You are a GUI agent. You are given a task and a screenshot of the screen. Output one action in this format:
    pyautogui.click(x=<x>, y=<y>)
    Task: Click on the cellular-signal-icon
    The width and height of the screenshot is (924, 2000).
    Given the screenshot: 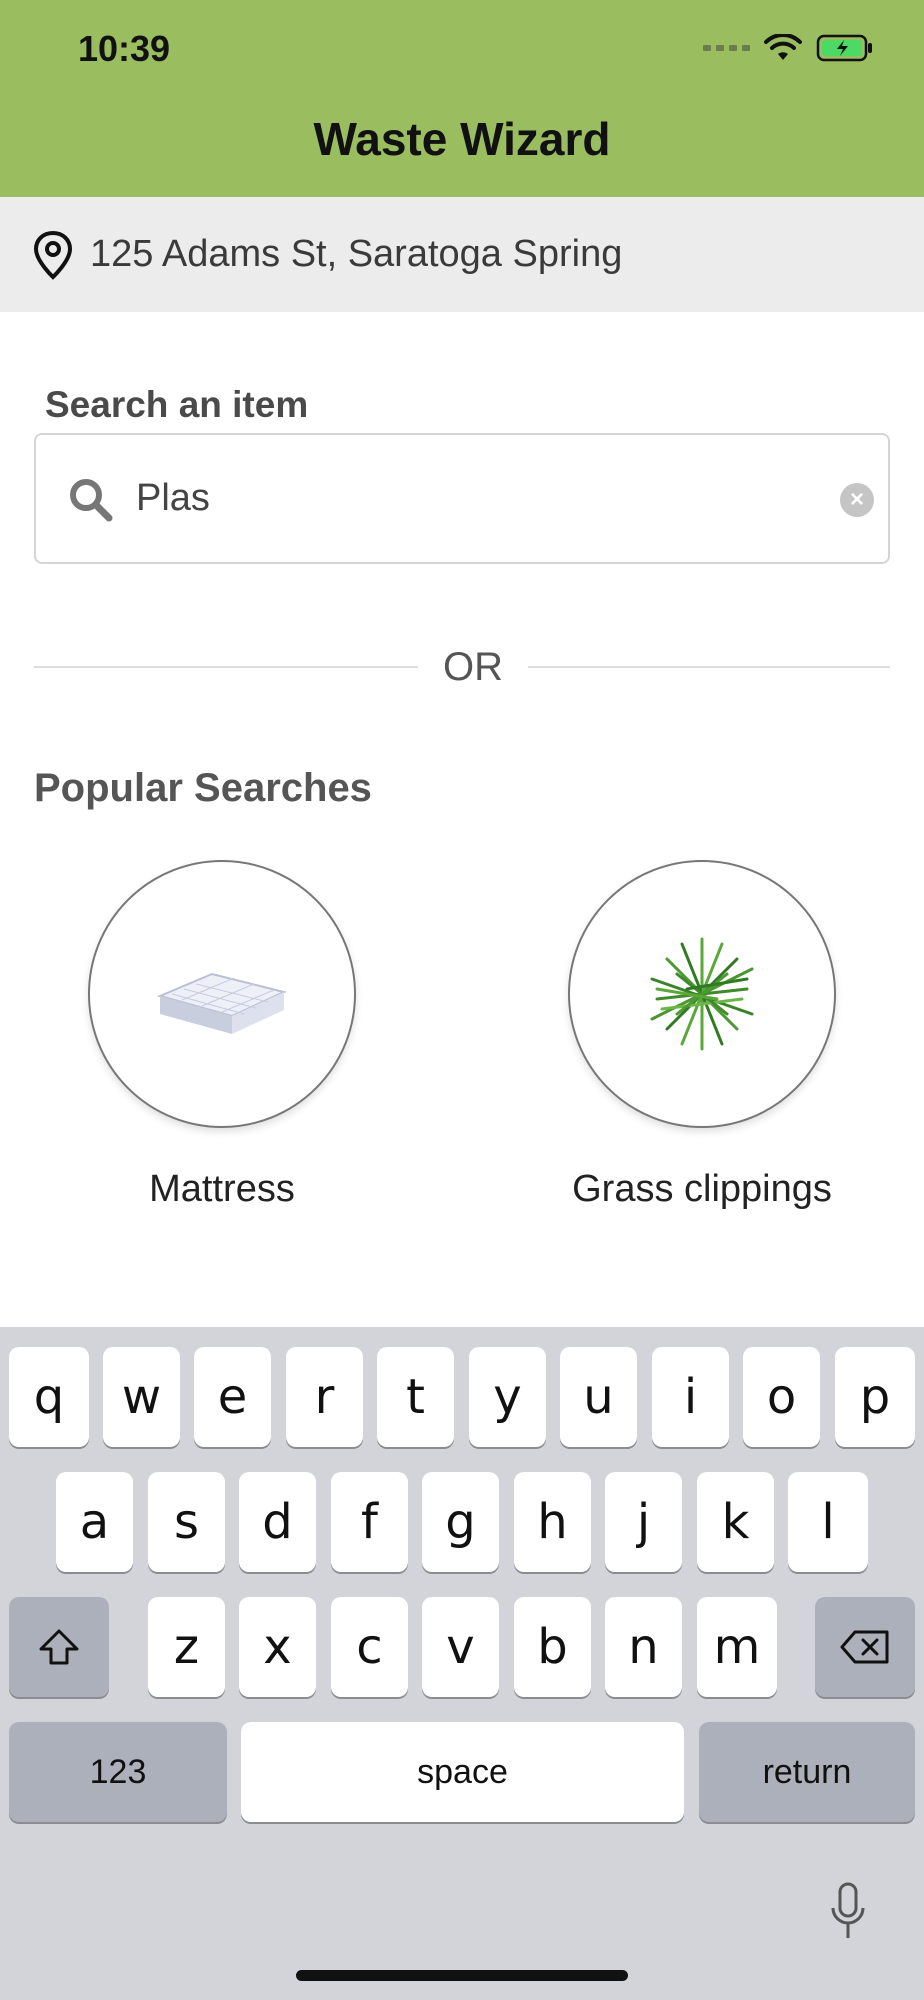 What is the action you would take?
    pyautogui.click(x=726, y=48)
    